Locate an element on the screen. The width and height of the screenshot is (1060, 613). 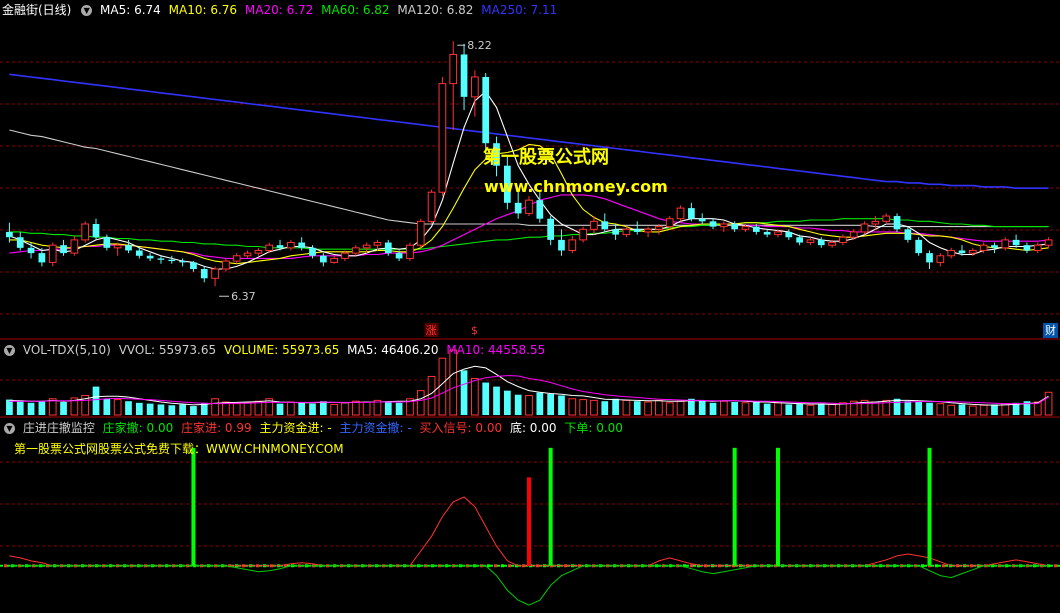
ma60-value: MA60: 6.82 is located at coordinates (355, 10).